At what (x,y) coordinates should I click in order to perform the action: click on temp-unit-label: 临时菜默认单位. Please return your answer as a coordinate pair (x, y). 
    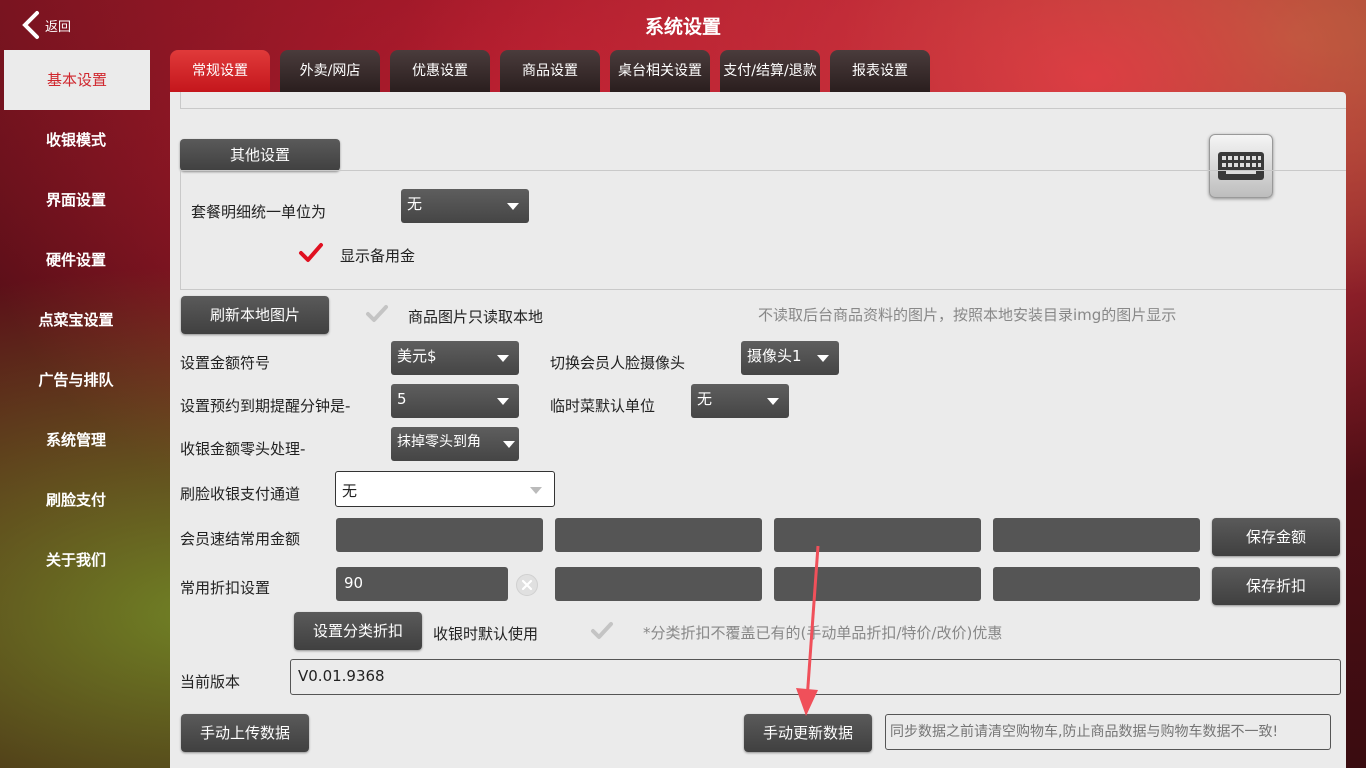
    Looking at the image, I should click on (603, 406).